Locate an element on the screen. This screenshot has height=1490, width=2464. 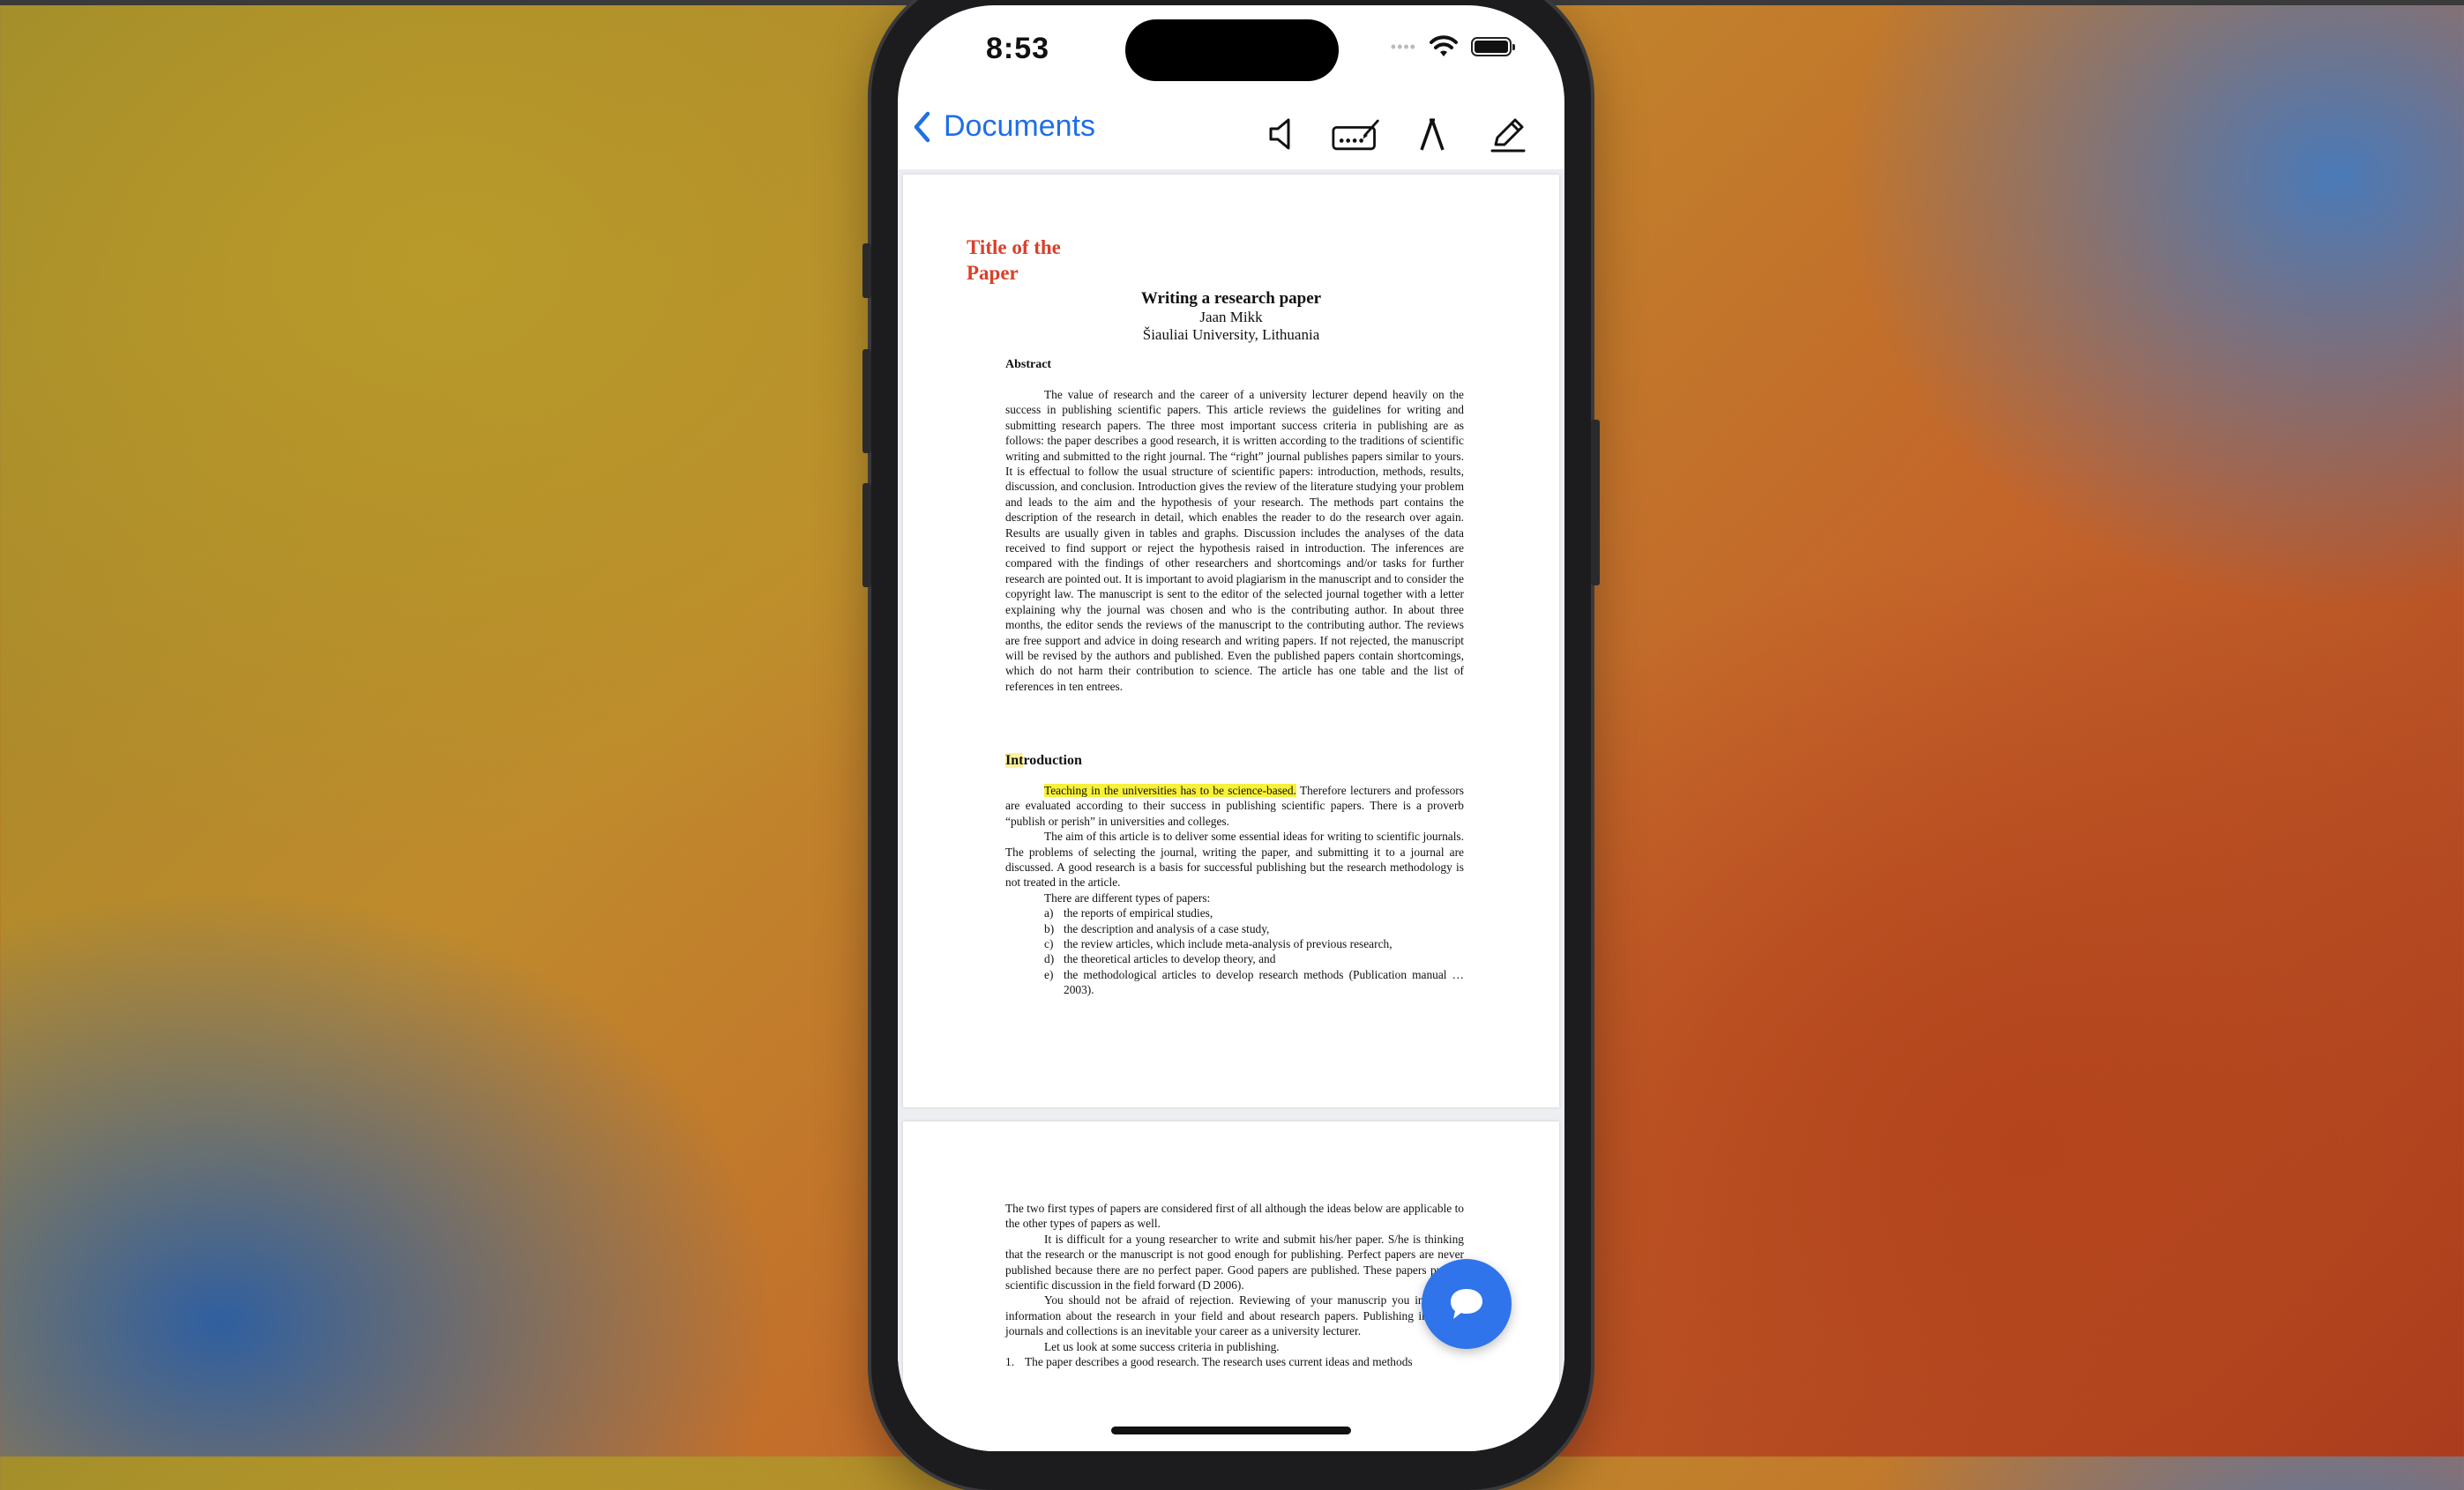
volume-up-button is located at coordinates (866, 401).